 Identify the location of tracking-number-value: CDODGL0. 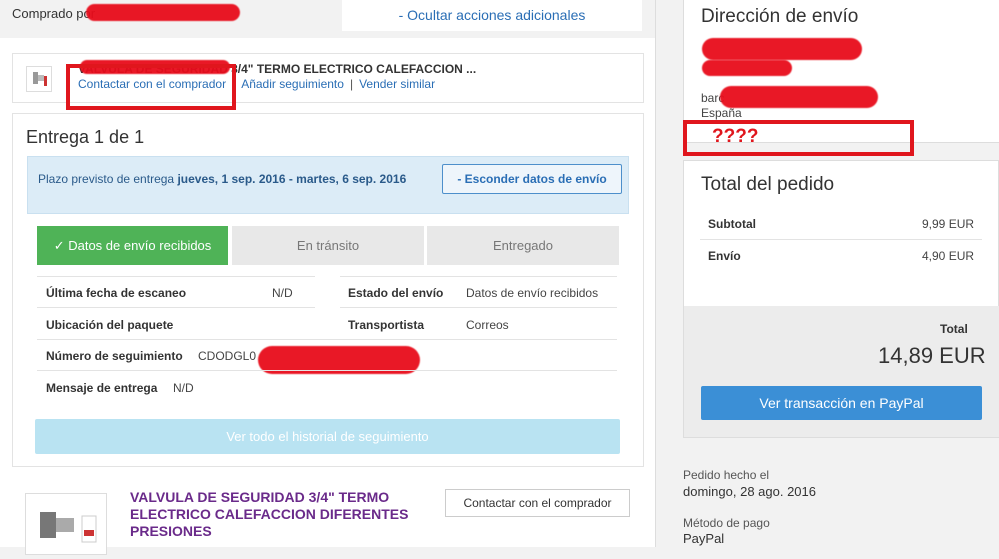
(227, 356).